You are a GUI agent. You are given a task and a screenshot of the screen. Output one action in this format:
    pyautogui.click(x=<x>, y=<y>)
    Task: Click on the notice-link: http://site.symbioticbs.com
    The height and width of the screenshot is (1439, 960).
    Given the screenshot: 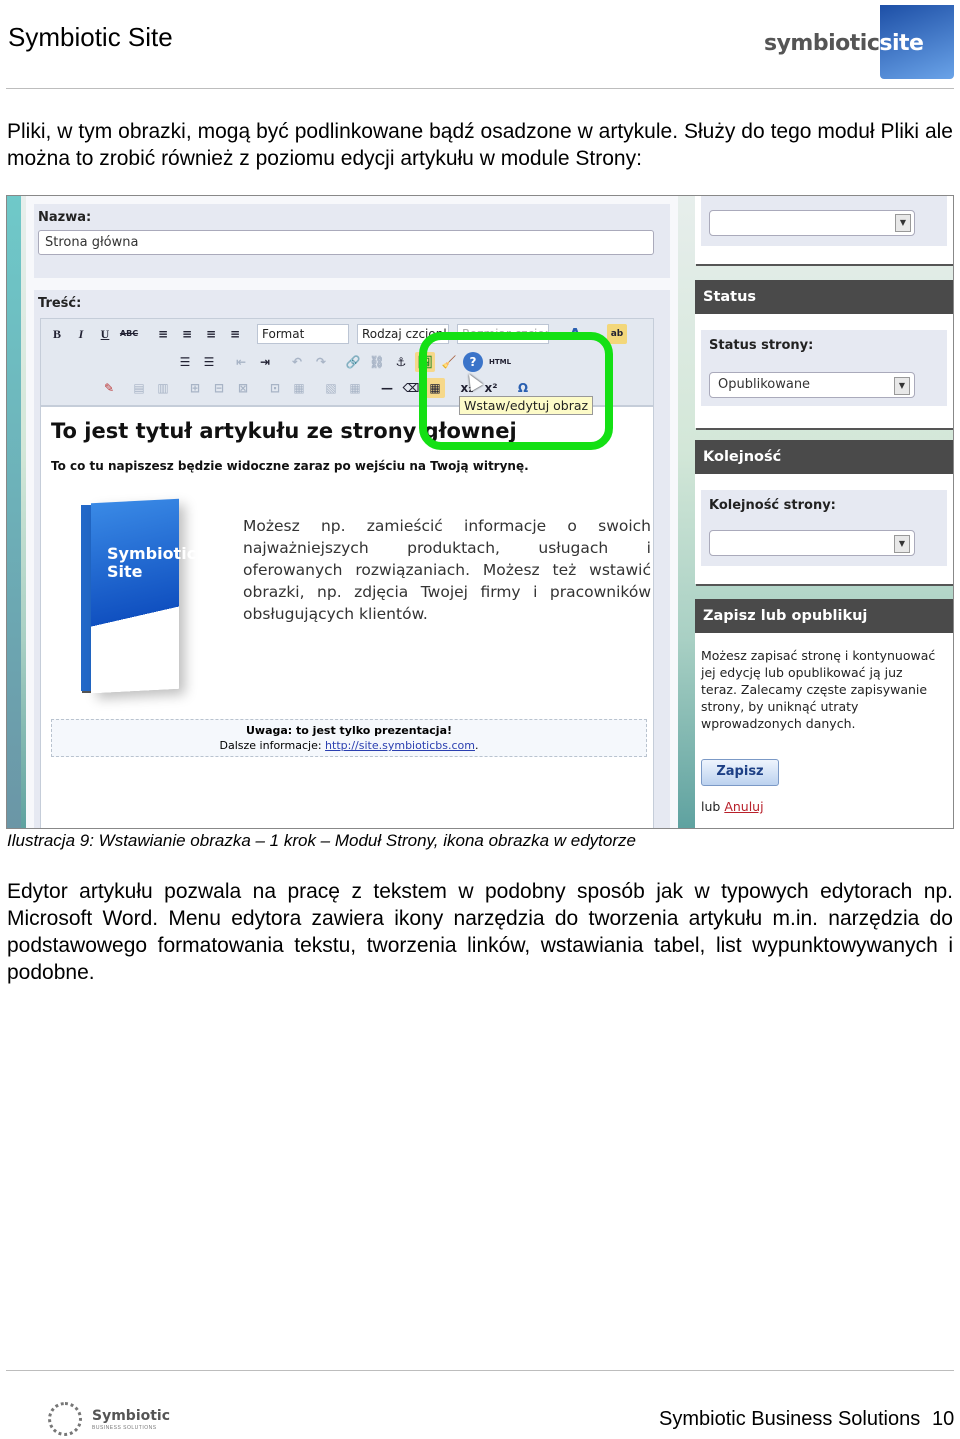 What is the action you would take?
    pyautogui.click(x=400, y=745)
    